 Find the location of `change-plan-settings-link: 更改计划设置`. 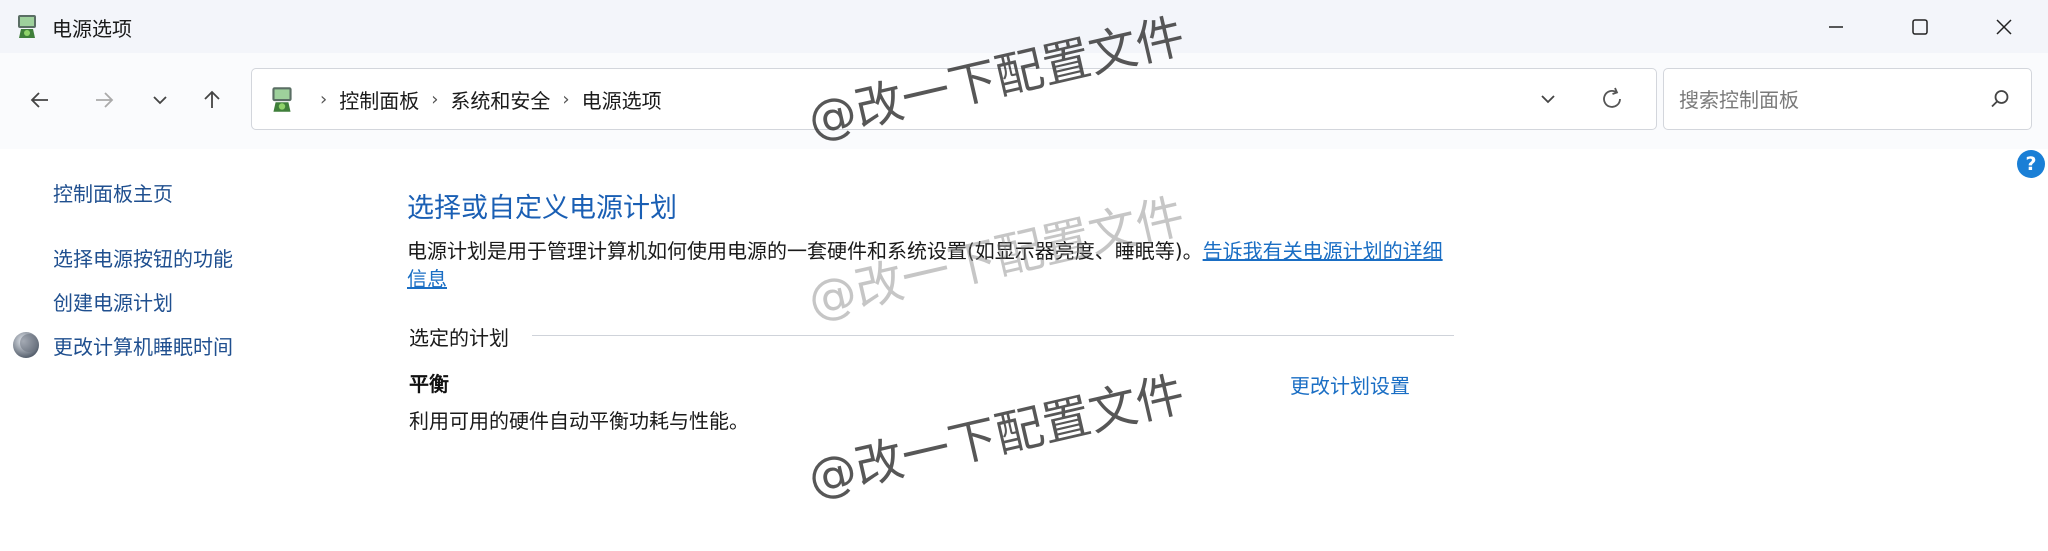

change-plan-settings-link: 更改计划设置 is located at coordinates (1350, 384).